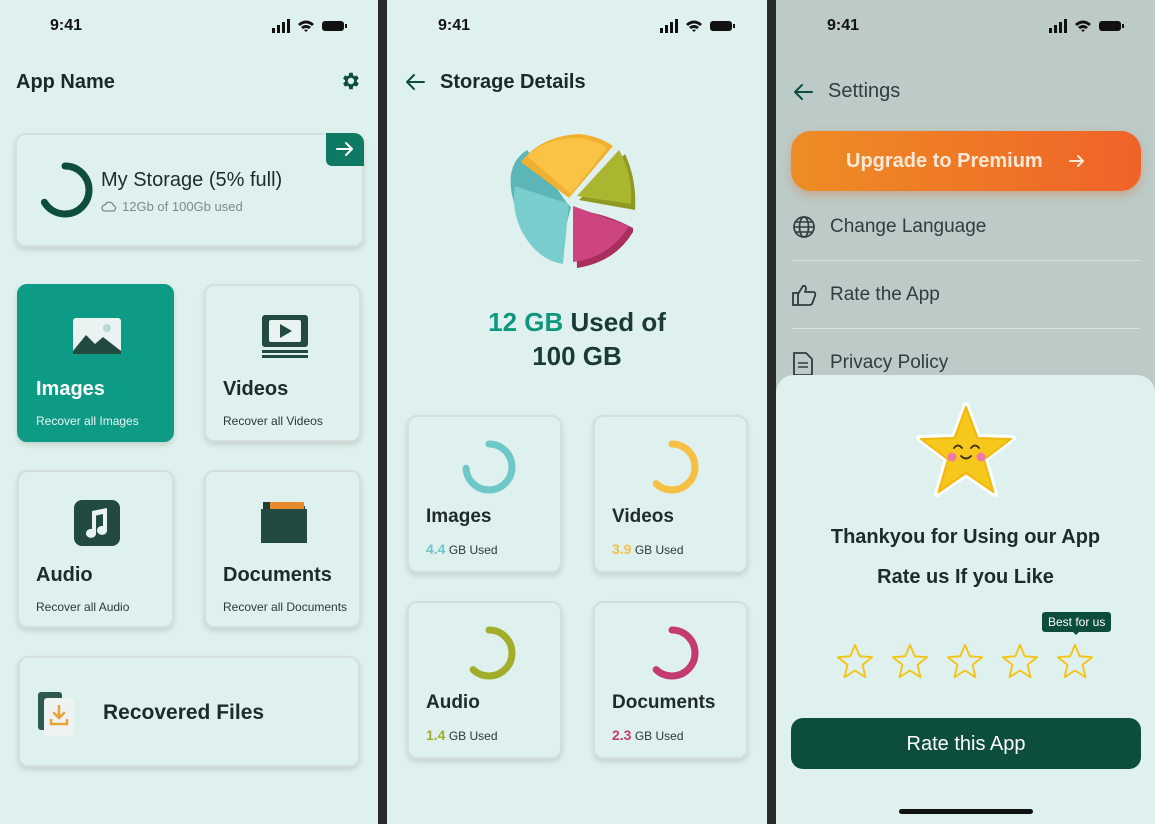  Describe the element at coordinates (65, 190) in the screenshot. I see `storage-progress-ring` at that location.